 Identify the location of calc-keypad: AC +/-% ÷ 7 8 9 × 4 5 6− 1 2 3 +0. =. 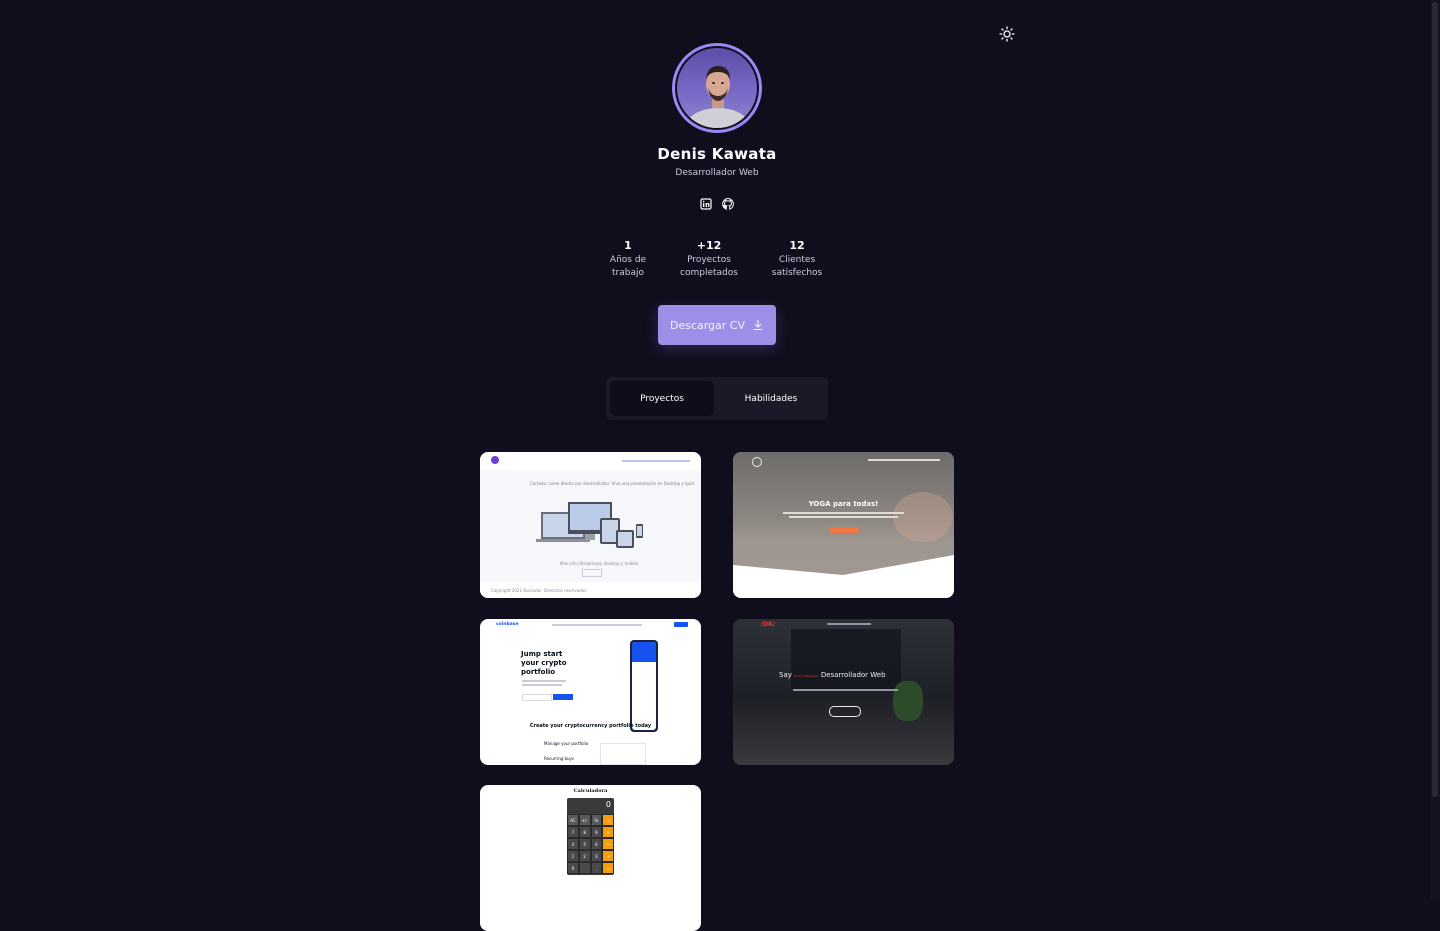
(590, 844).